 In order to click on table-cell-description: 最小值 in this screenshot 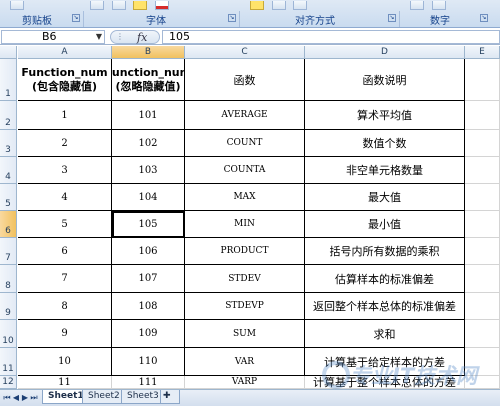, I will do `click(385, 224)`.